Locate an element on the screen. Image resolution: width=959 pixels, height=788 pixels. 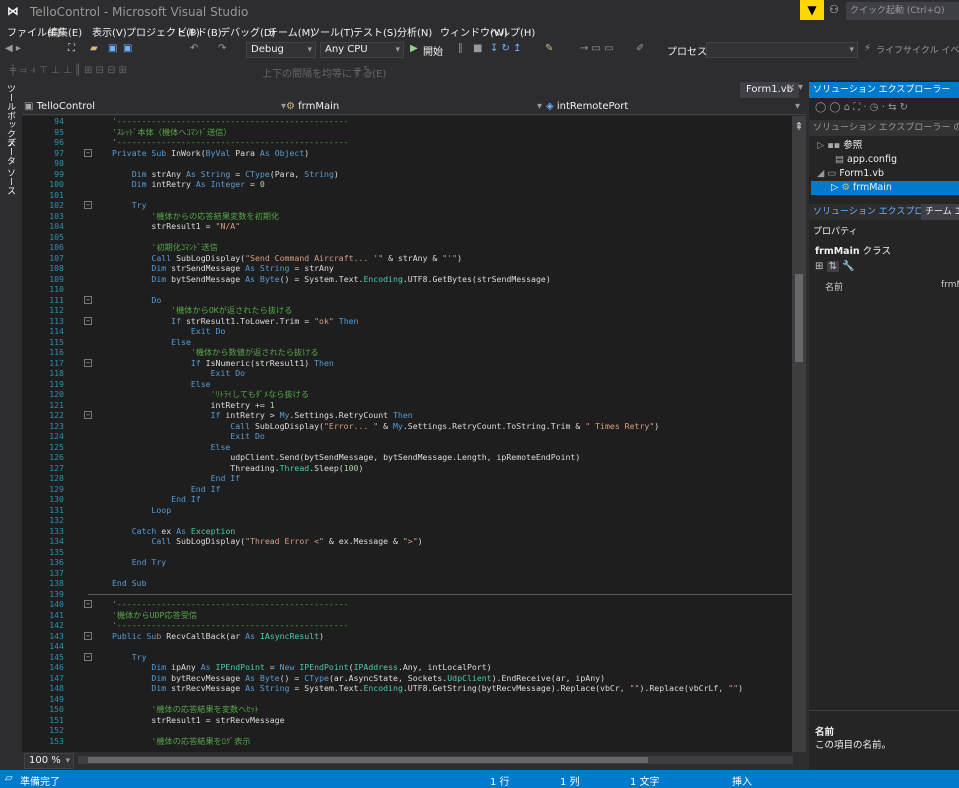
data-sources-tab: データ ソース is located at coordinates (10, 166).